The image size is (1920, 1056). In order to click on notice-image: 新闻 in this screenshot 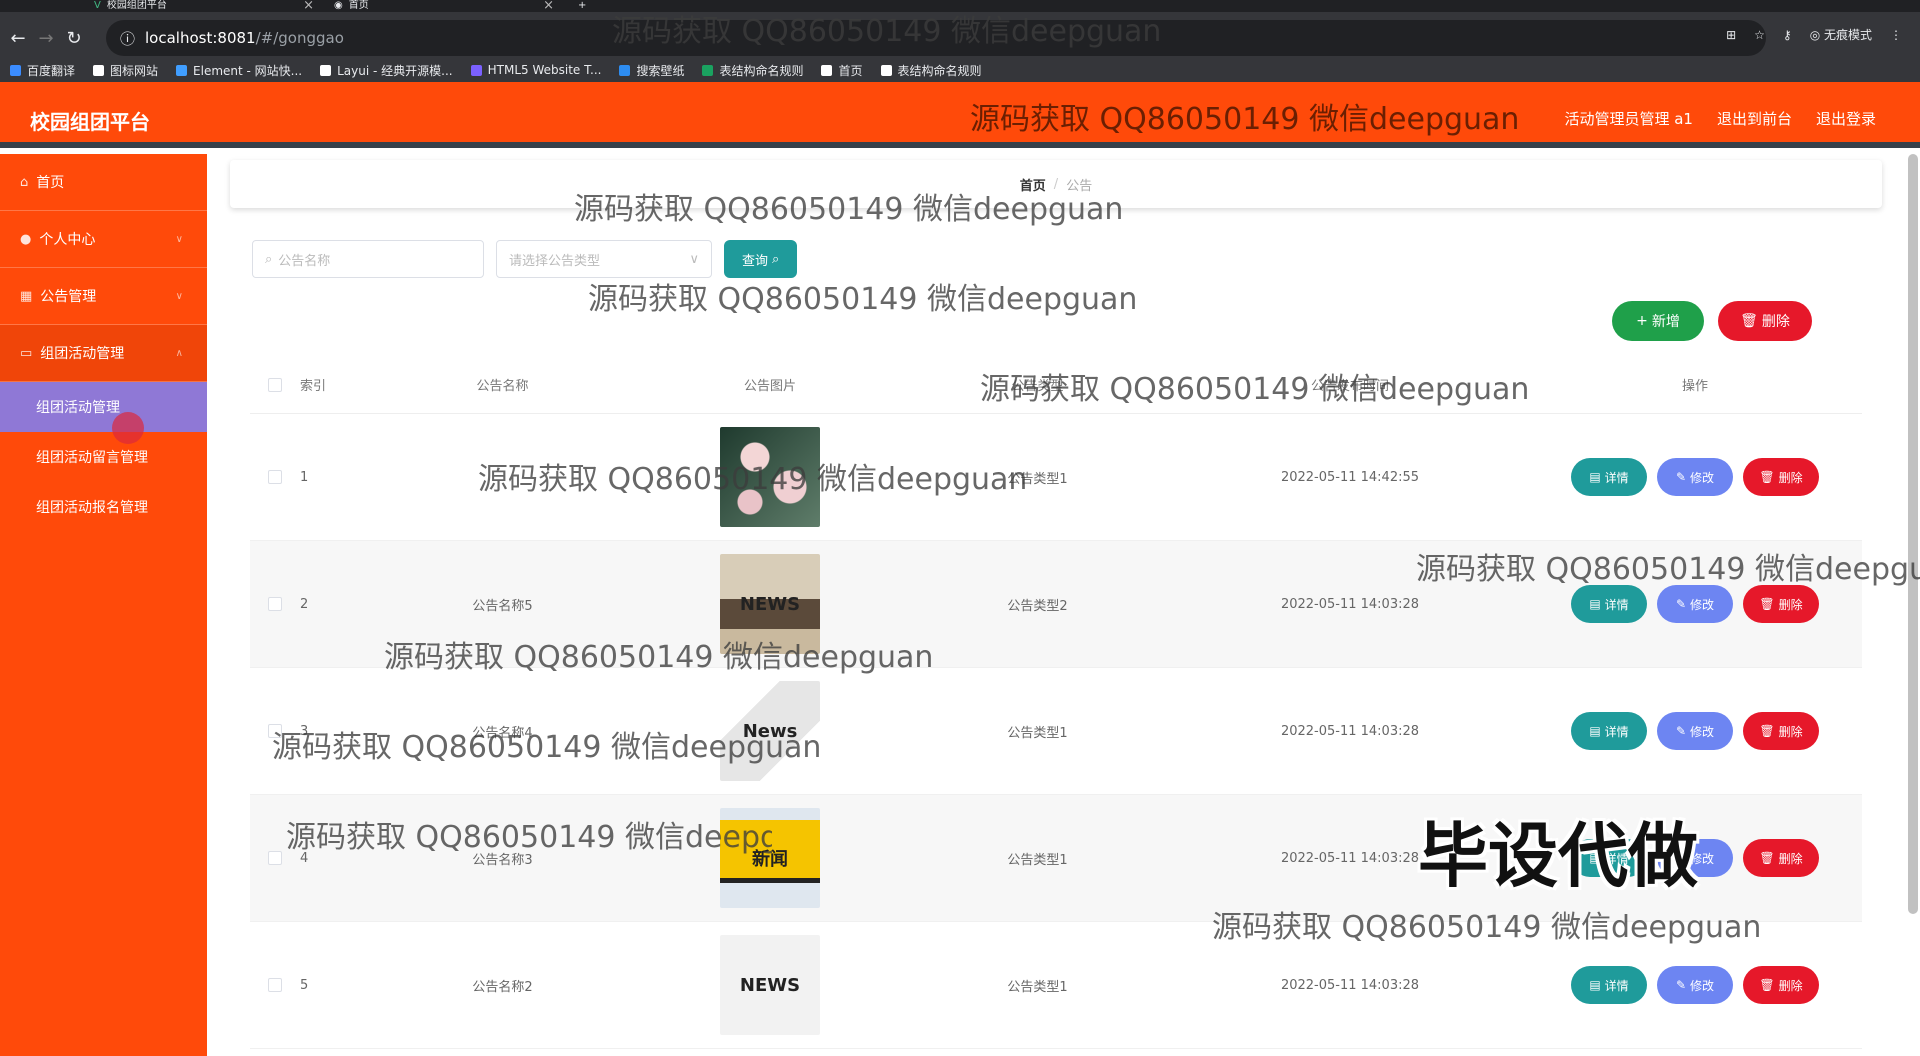, I will do `click(770, 858)`.